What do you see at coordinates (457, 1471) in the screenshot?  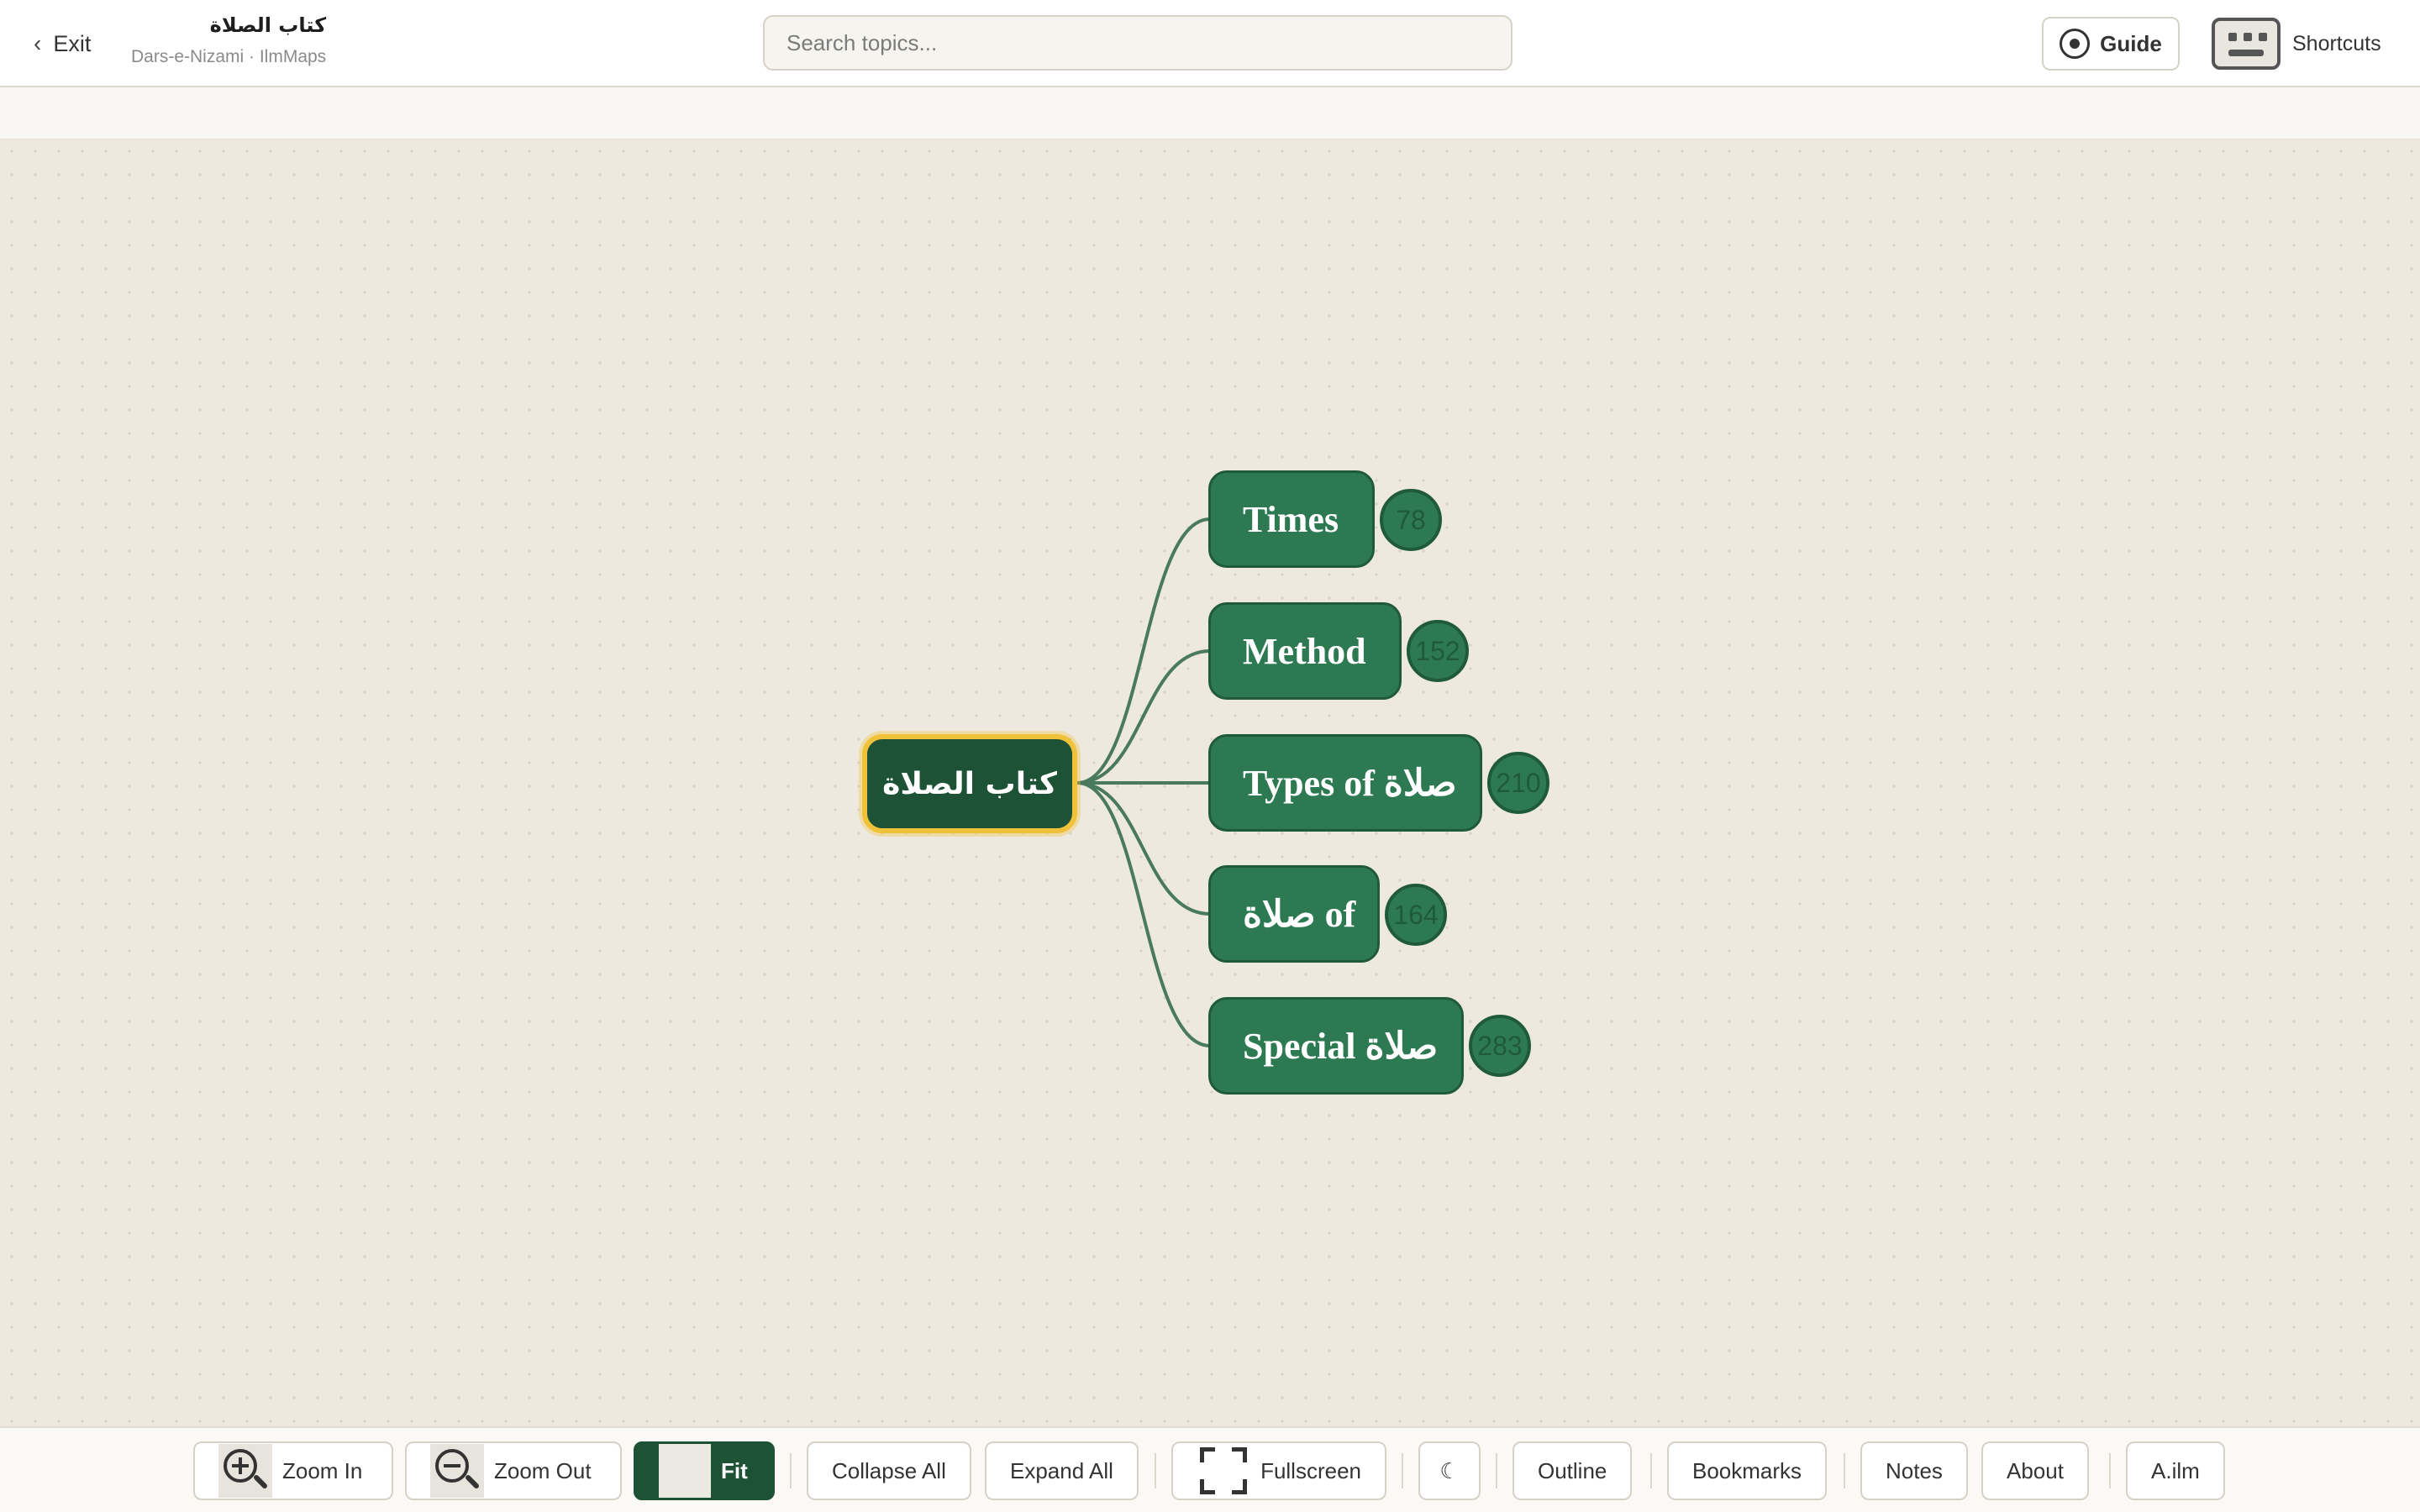 I see `zoom-out-icon` at bounding box center [457, 1471].